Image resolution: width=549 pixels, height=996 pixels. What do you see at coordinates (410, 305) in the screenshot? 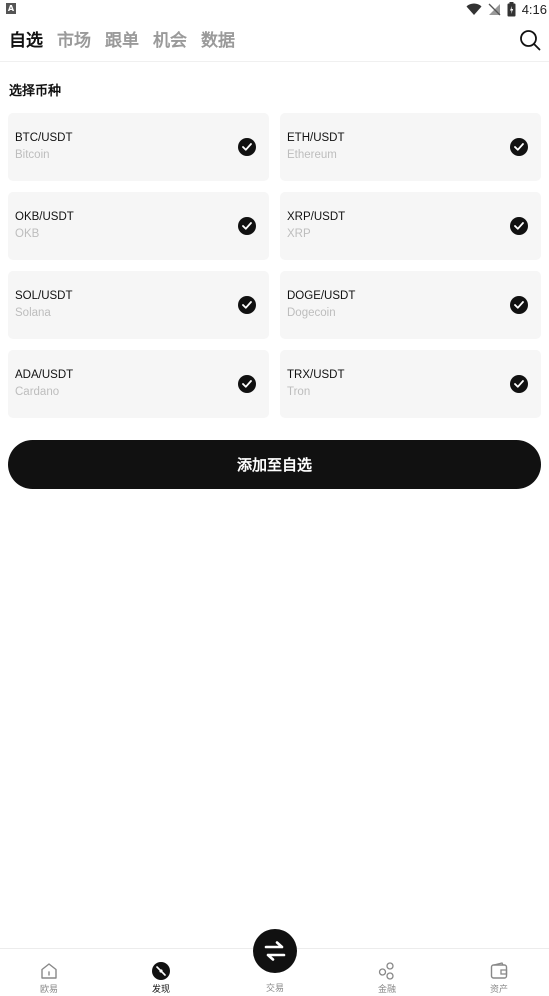
I see `pair-card-doge: DOGE/USDT Dogecoin` at bounding box center [410, 305].